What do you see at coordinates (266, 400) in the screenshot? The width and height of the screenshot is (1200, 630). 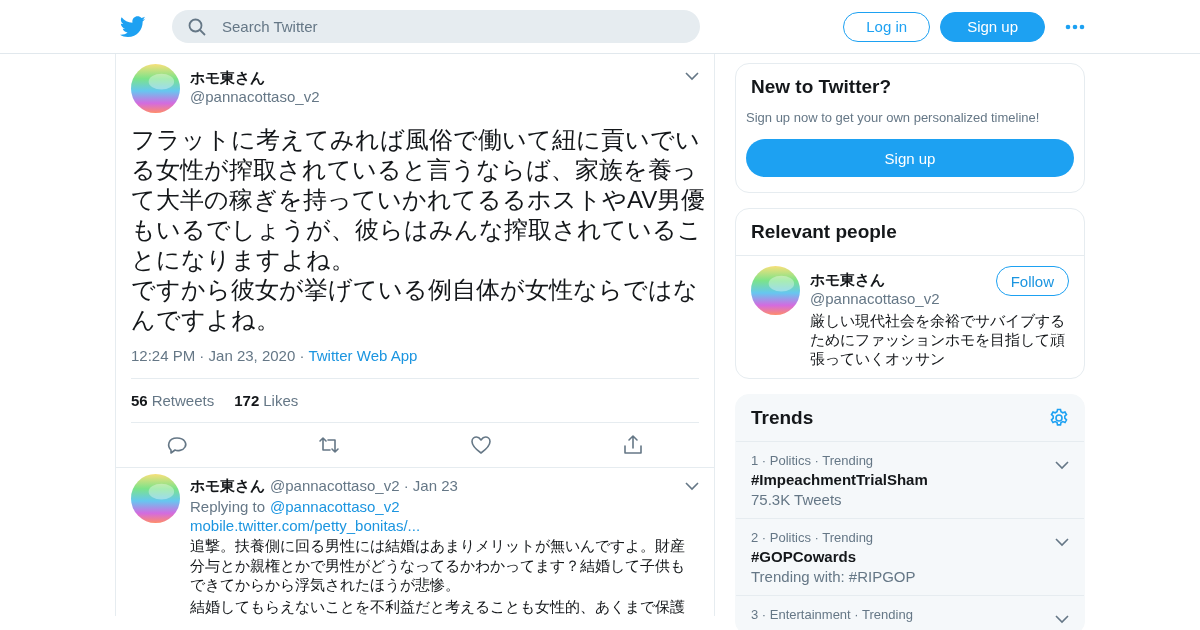 I see `stat-count: 172 Likes` at bounding box center [266, 400].